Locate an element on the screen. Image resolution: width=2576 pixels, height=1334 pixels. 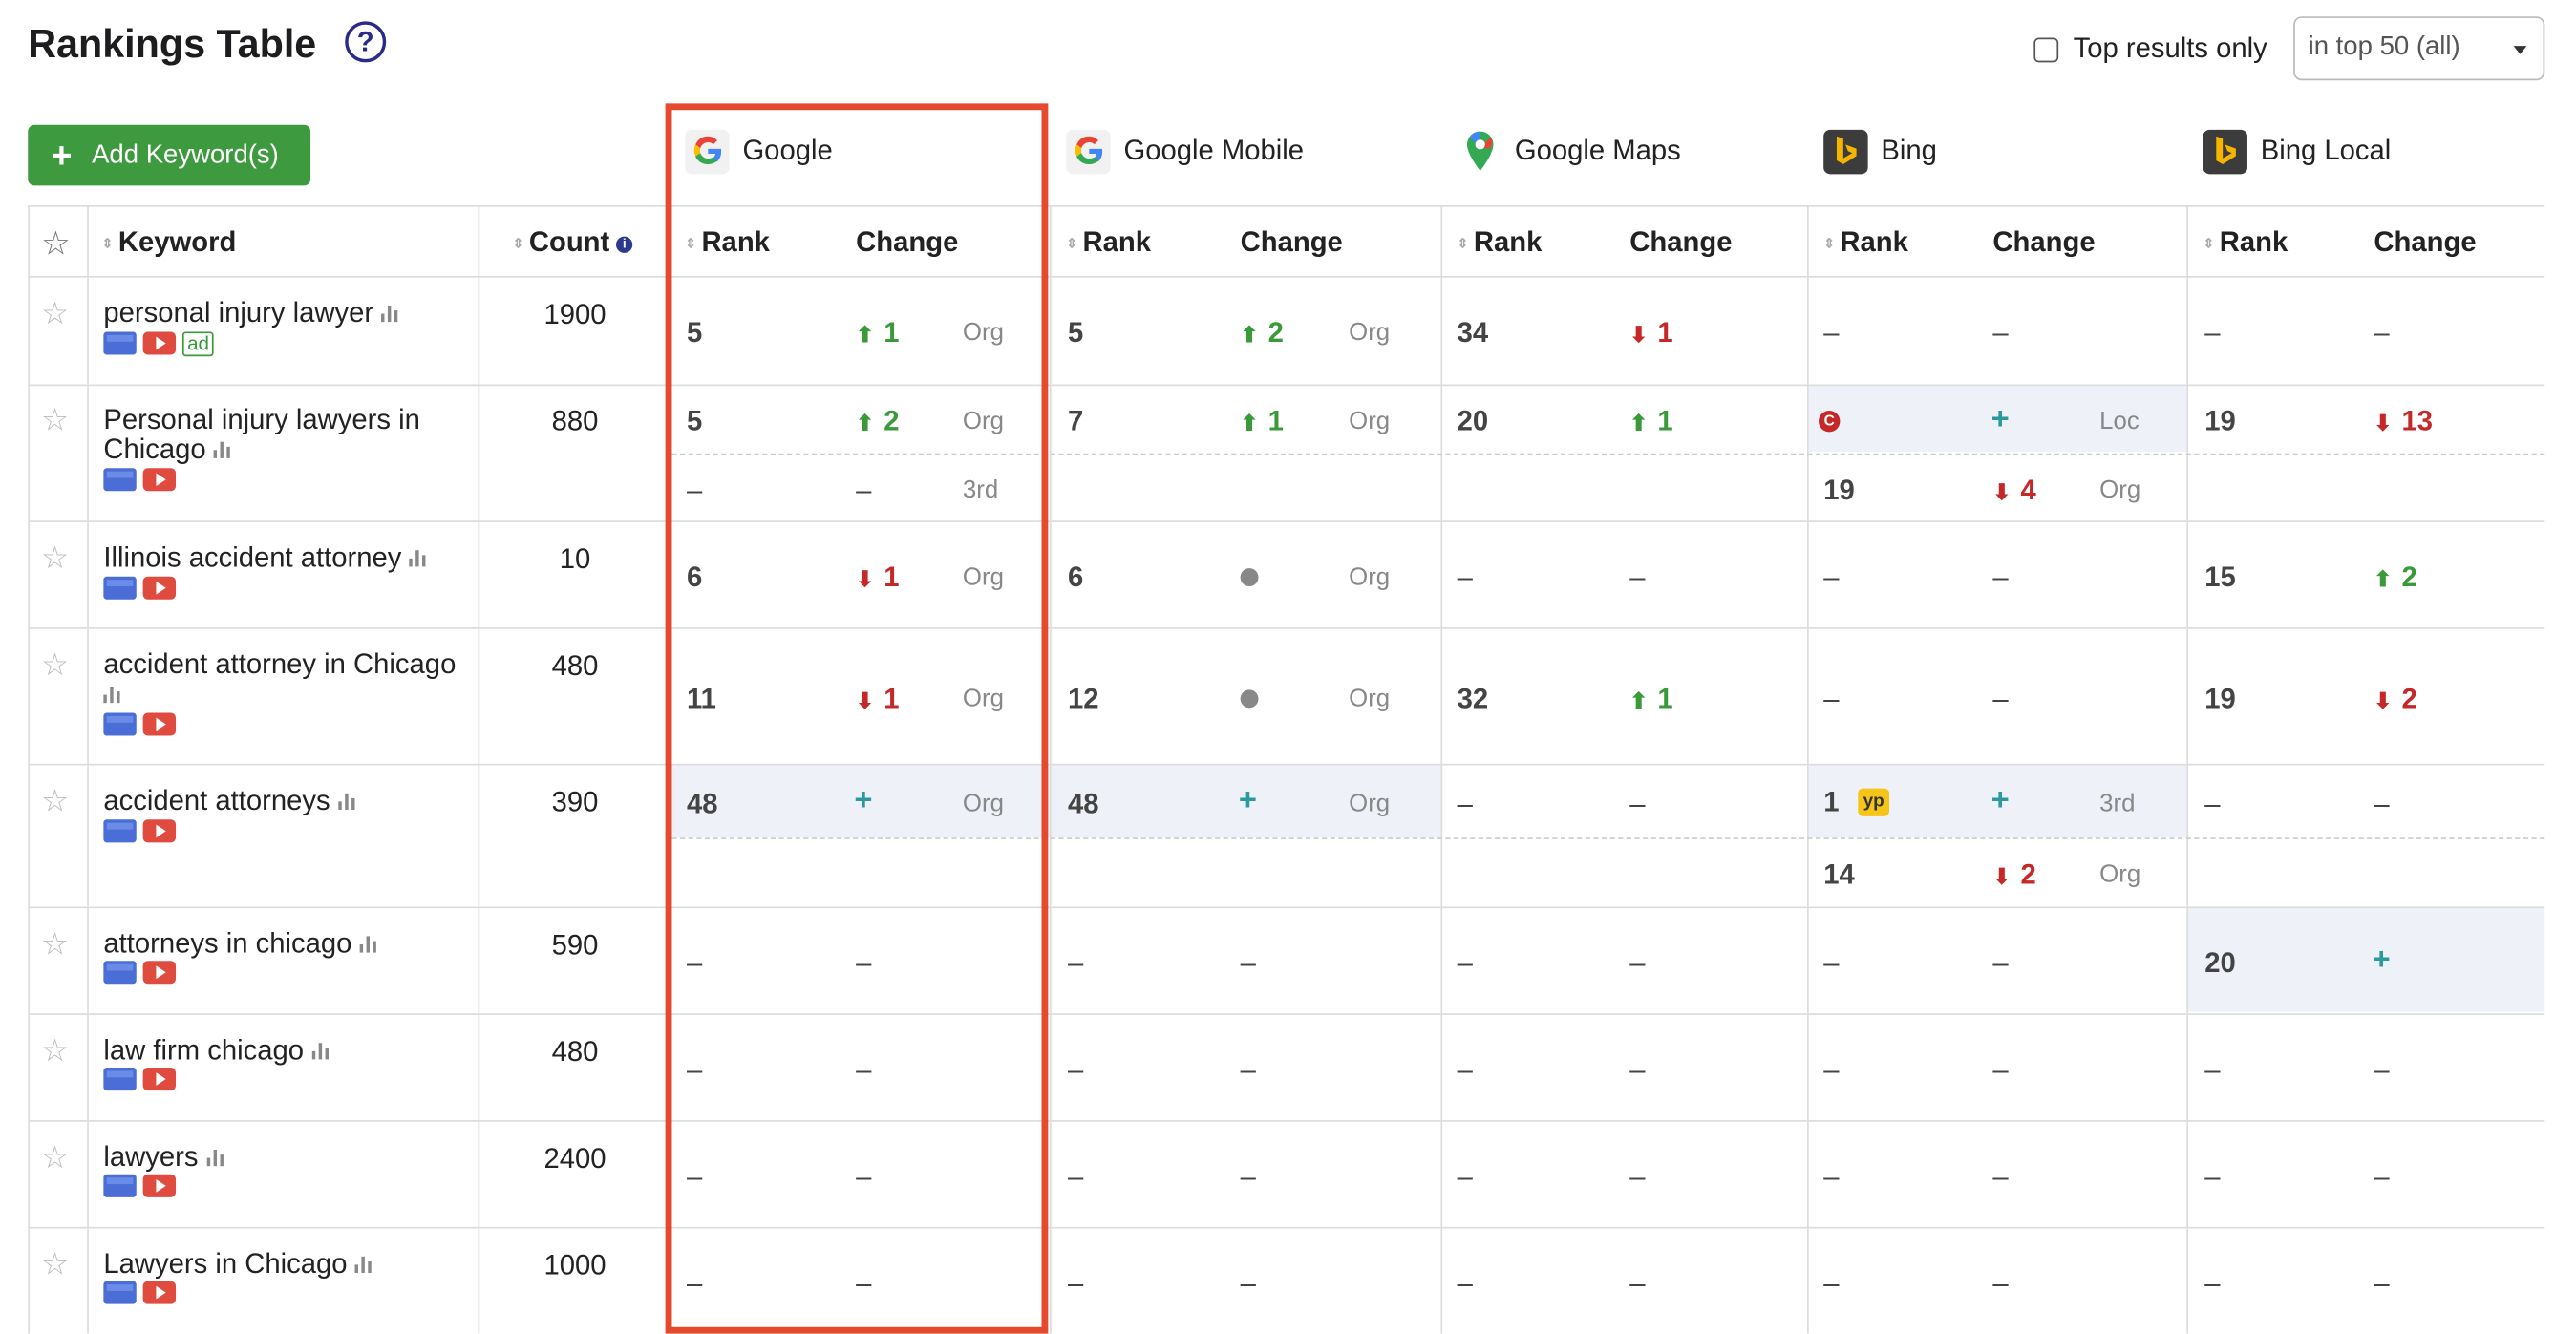
engine-label: Bing is located at coordinates (1909, 150).